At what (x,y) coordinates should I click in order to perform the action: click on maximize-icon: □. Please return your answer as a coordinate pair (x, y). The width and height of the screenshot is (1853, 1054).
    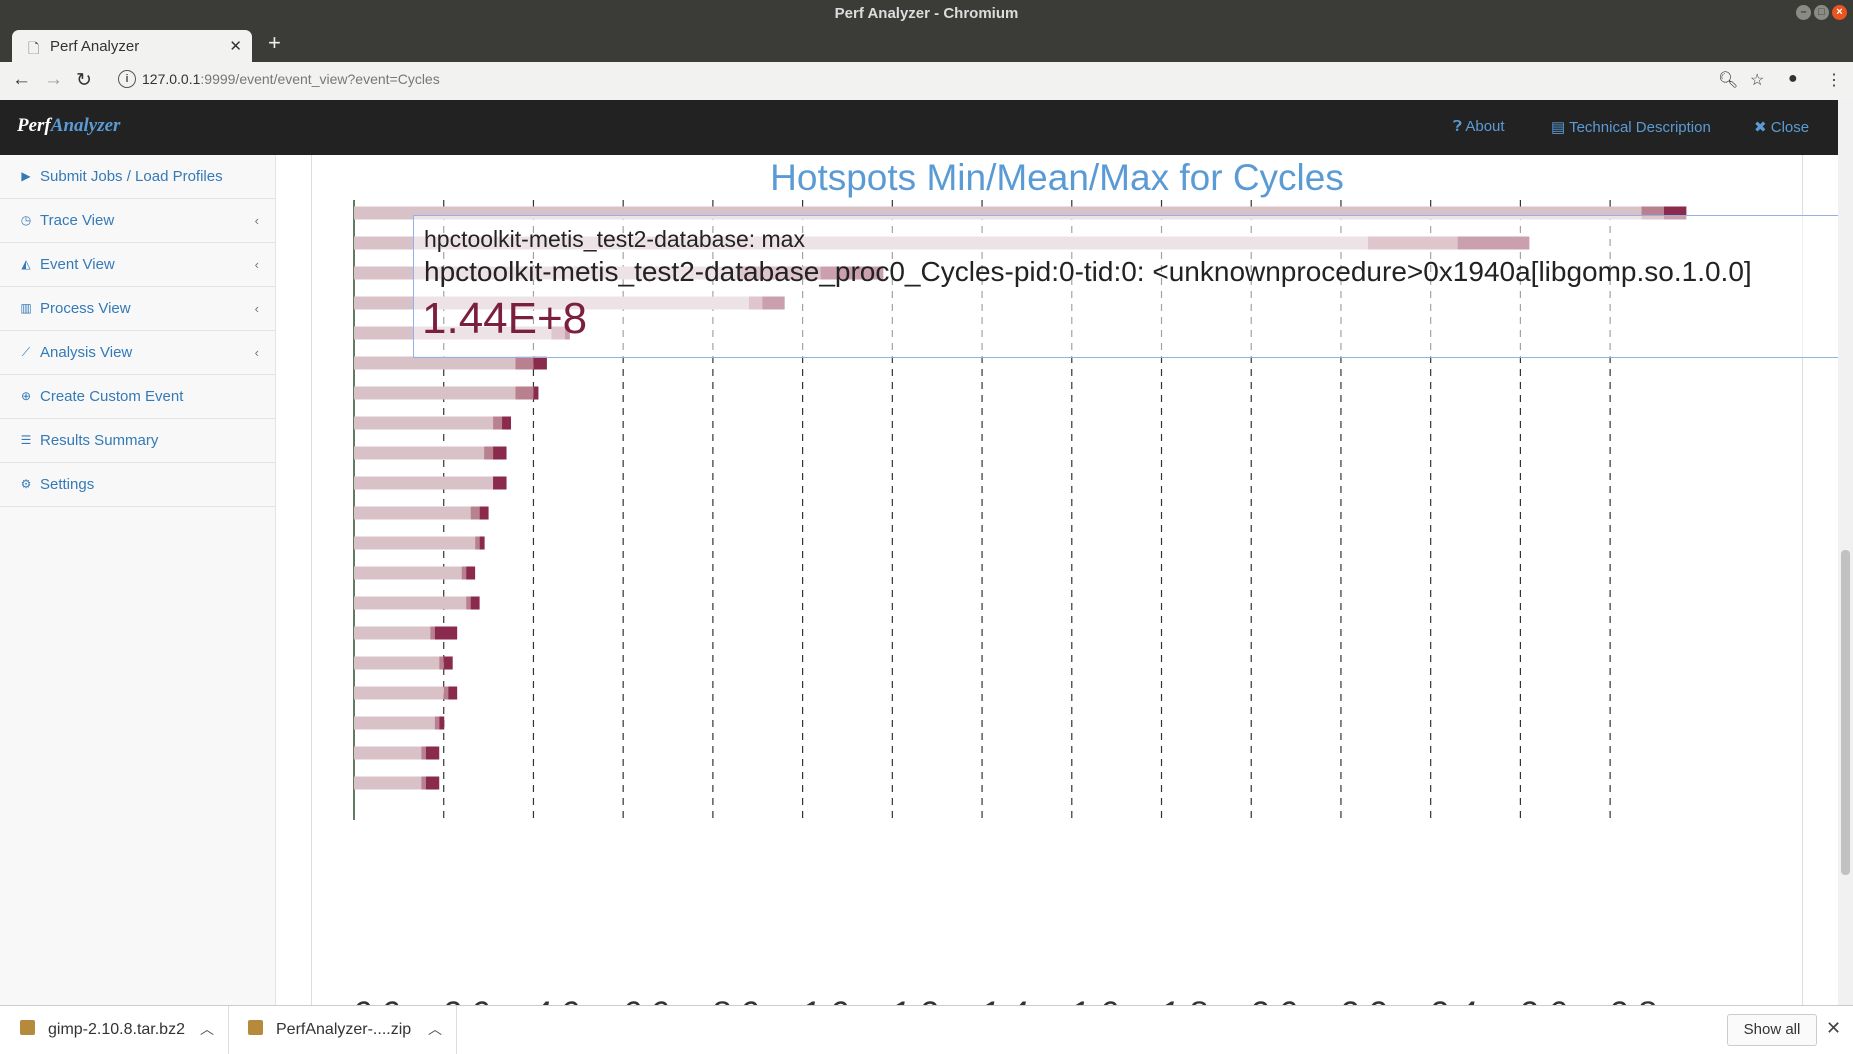
    Looking at the image, I should click on (1821, 12).